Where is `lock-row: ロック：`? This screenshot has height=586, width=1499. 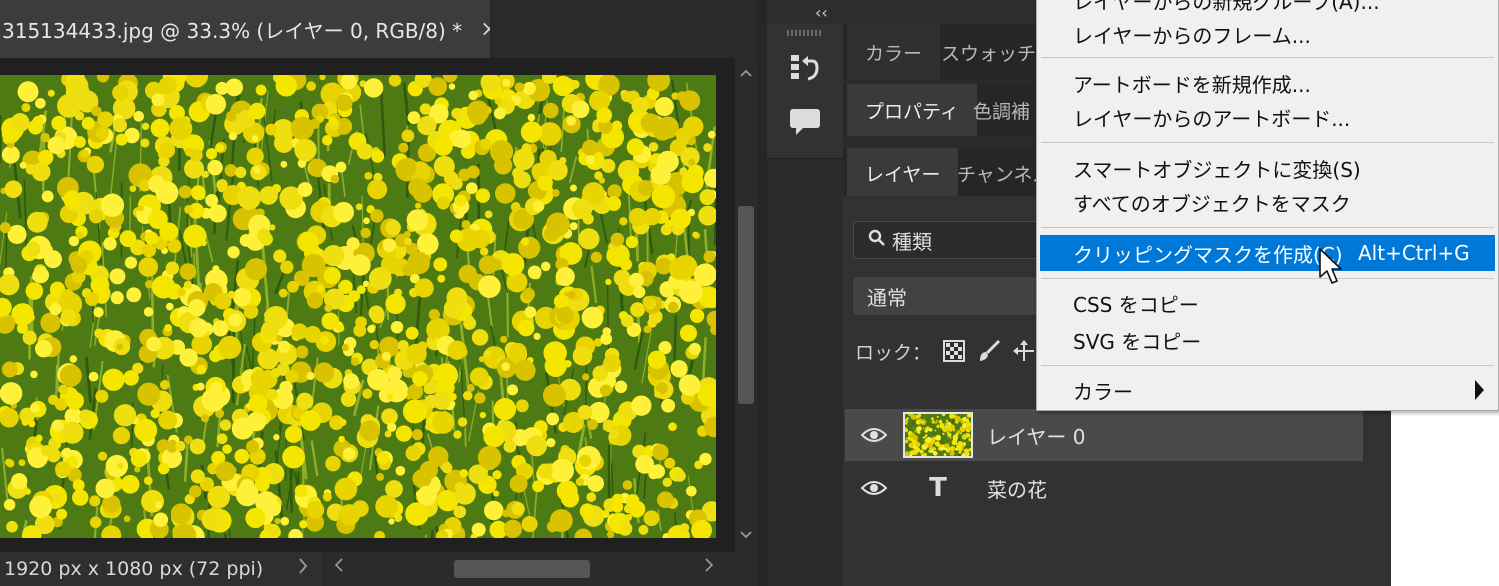
lock-row: ロック： is located at coordinates (945, 351).